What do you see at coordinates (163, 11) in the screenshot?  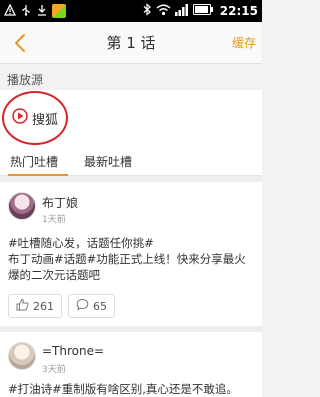 I see `wifi-icon` at bounding box center [163, 11].